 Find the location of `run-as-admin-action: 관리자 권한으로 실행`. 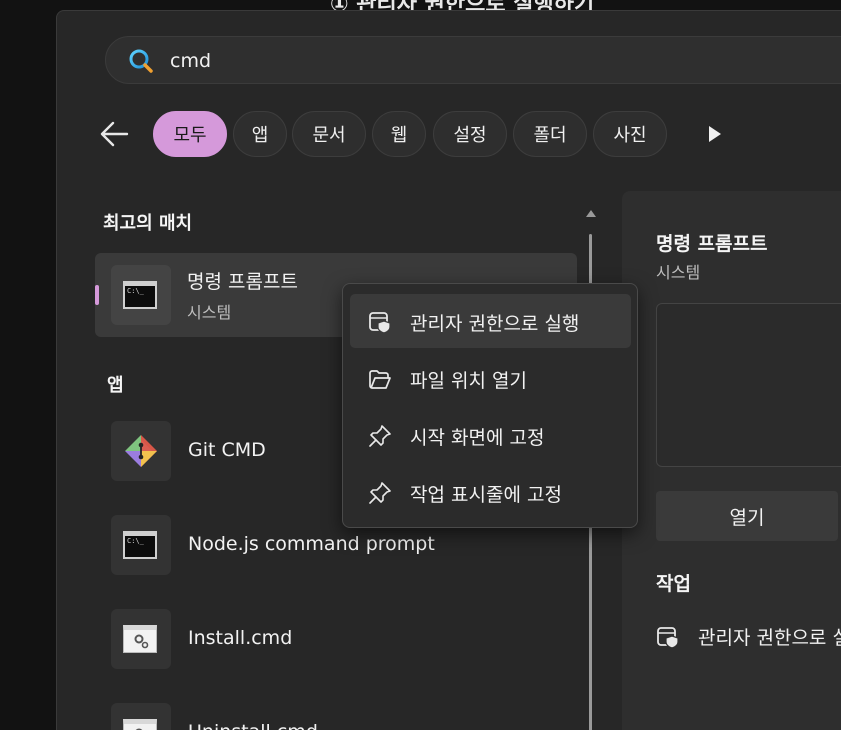

run-as-admin-action: 관리자 권한으로 실행 is located at coordinates (748, 636).